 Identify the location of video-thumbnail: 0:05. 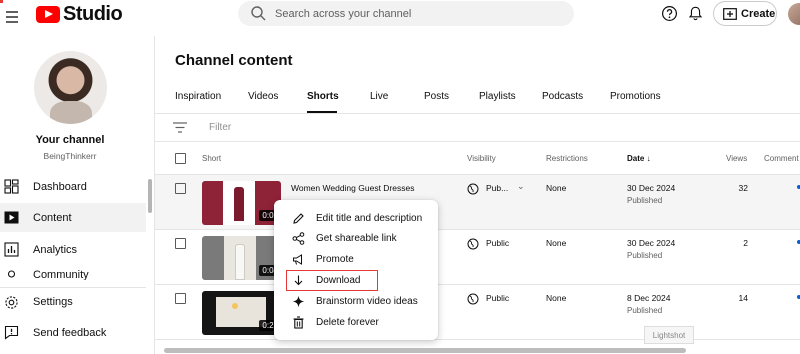
(241, 203).